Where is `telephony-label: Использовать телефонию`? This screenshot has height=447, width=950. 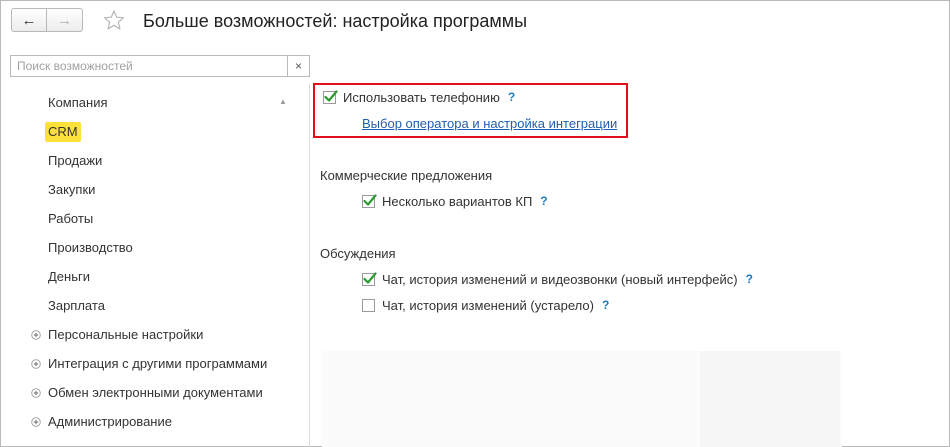
telephony-label: Использовать телефонию is located at coordinates (421, 97).